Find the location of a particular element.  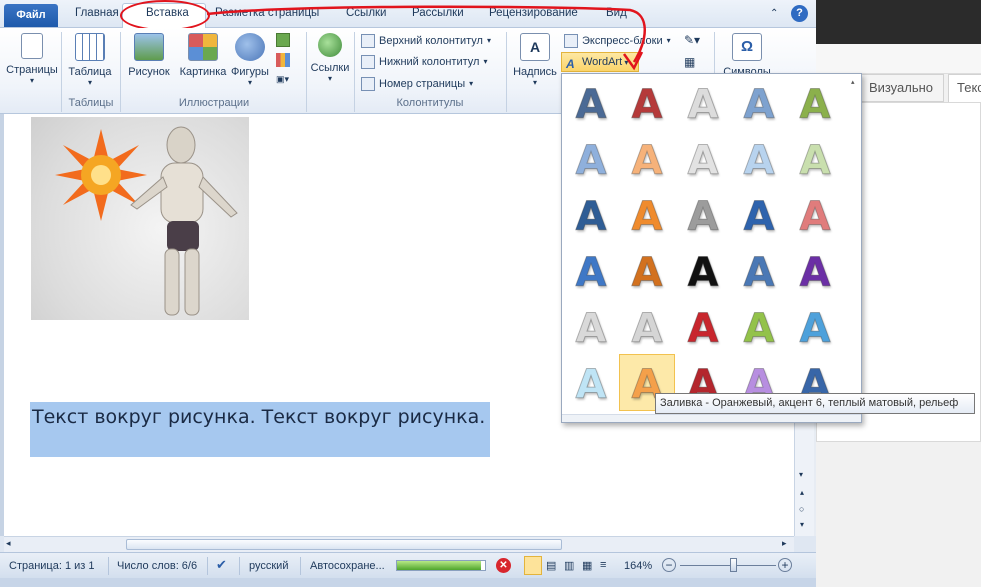

picture-icon is located at coordinates (149, 47).